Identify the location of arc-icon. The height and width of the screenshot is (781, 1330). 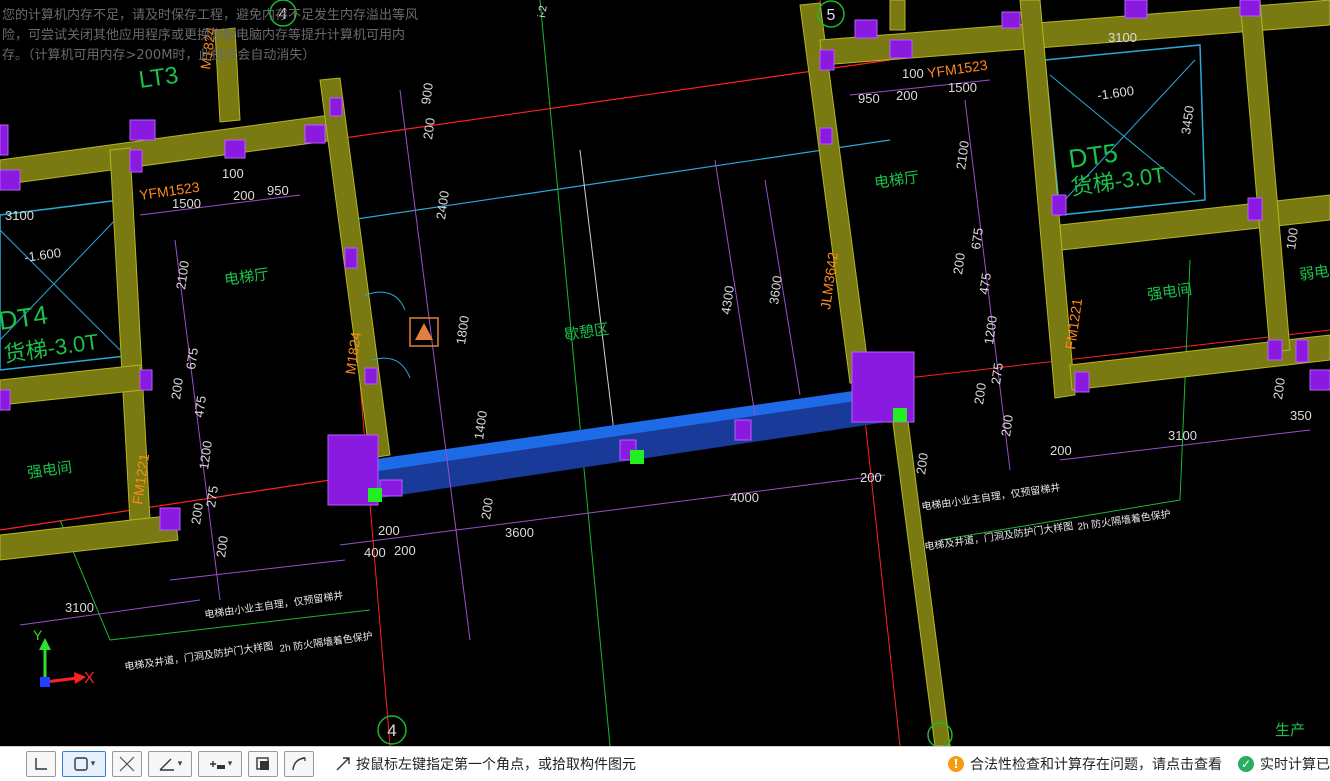
(299, 764).